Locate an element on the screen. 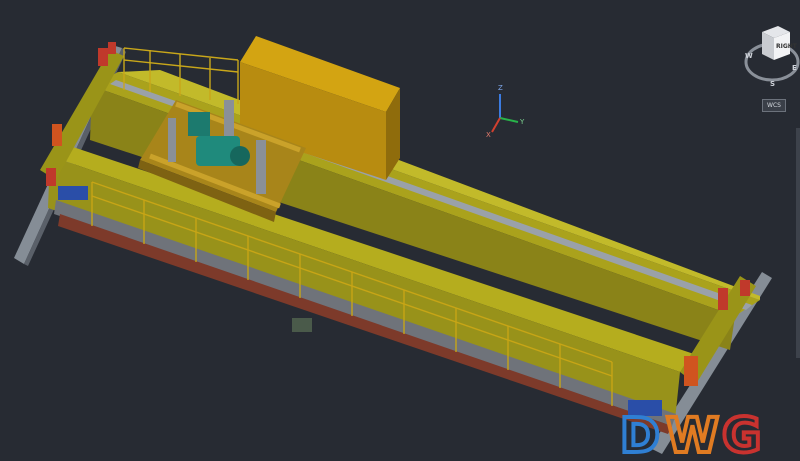 This screenshot has width=800, height=461. x-axis-line is located at coordinates (496, 125).